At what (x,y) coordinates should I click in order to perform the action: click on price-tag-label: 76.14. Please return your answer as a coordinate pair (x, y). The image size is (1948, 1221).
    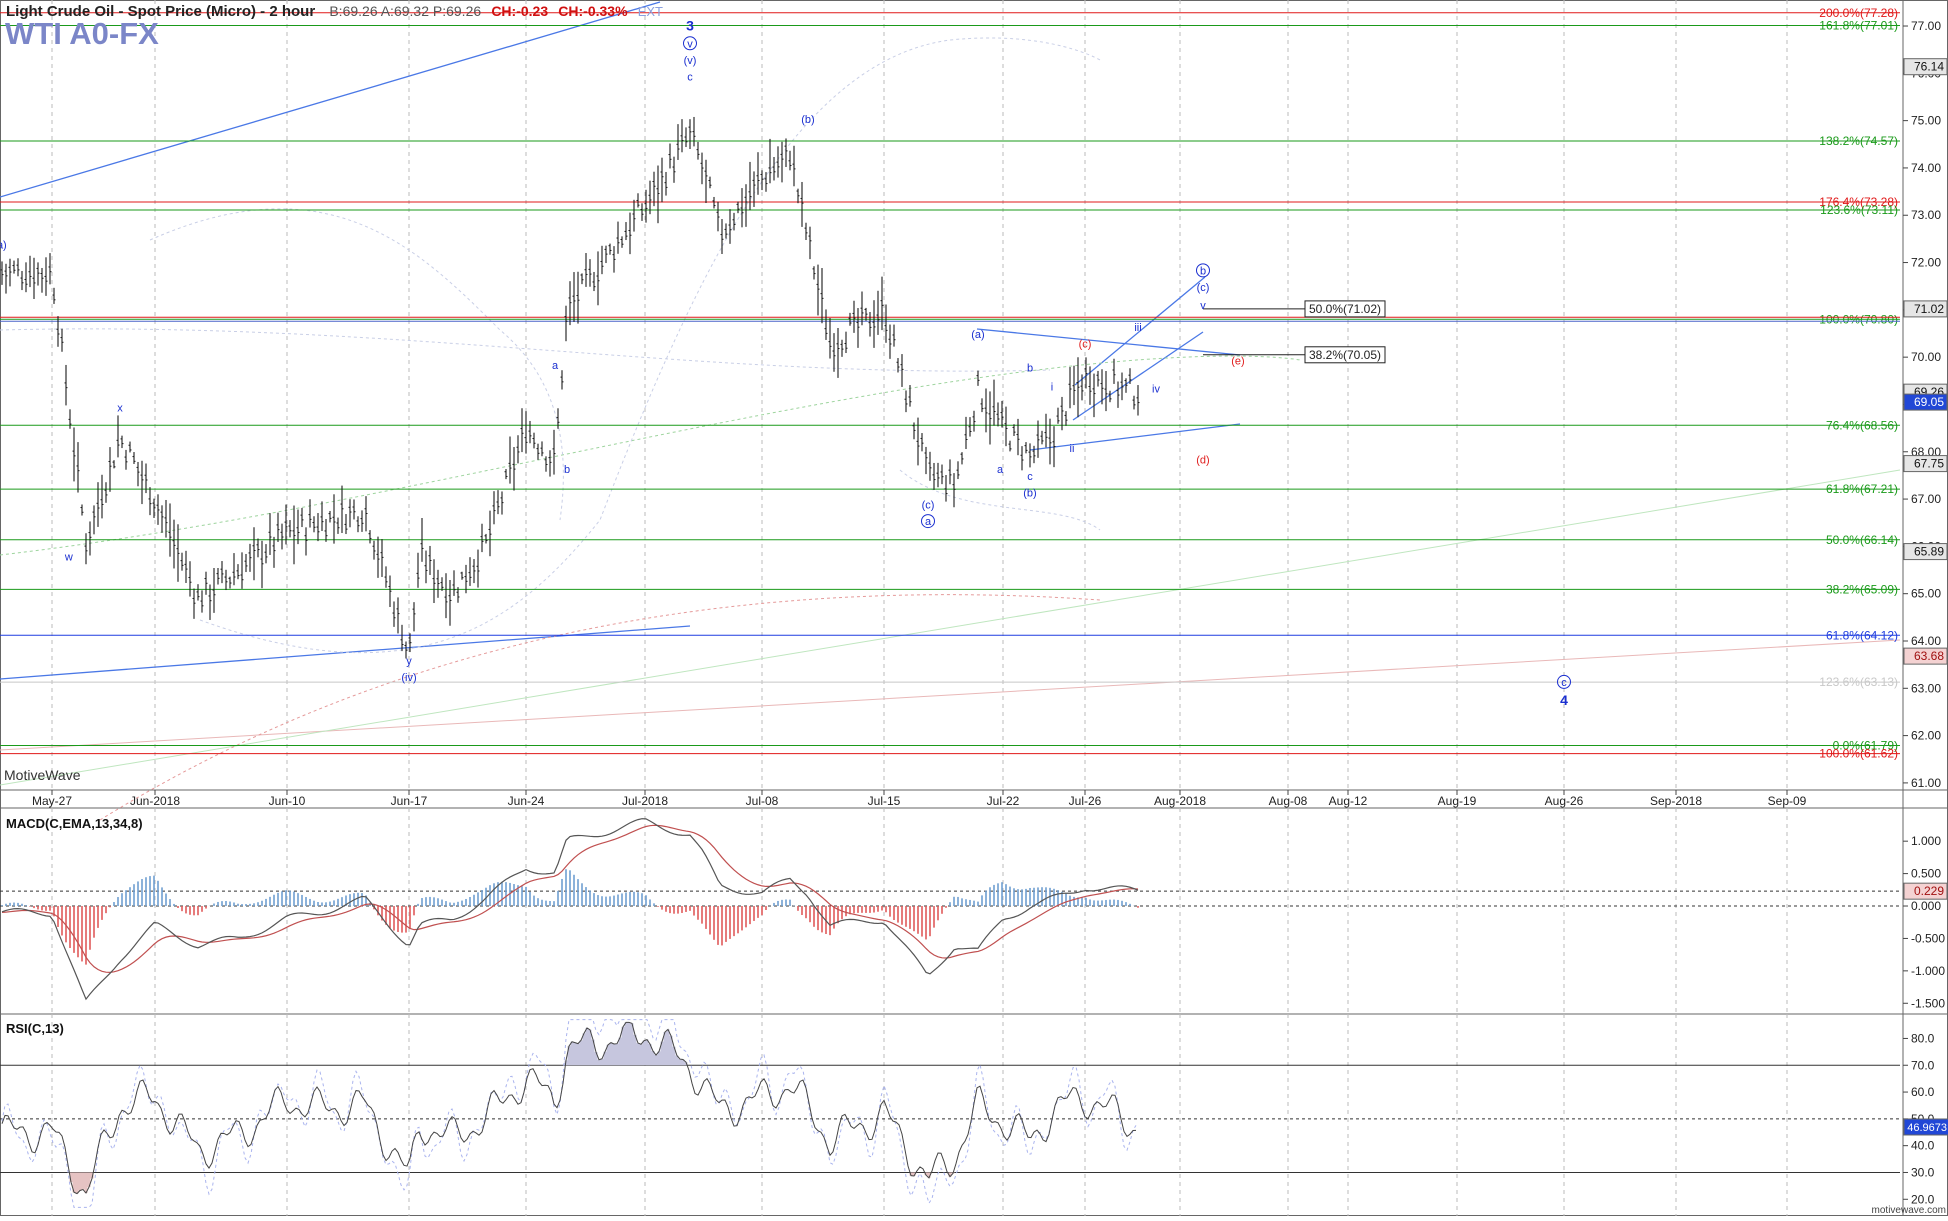
    Looking at the image, I should click on (1929, 67).